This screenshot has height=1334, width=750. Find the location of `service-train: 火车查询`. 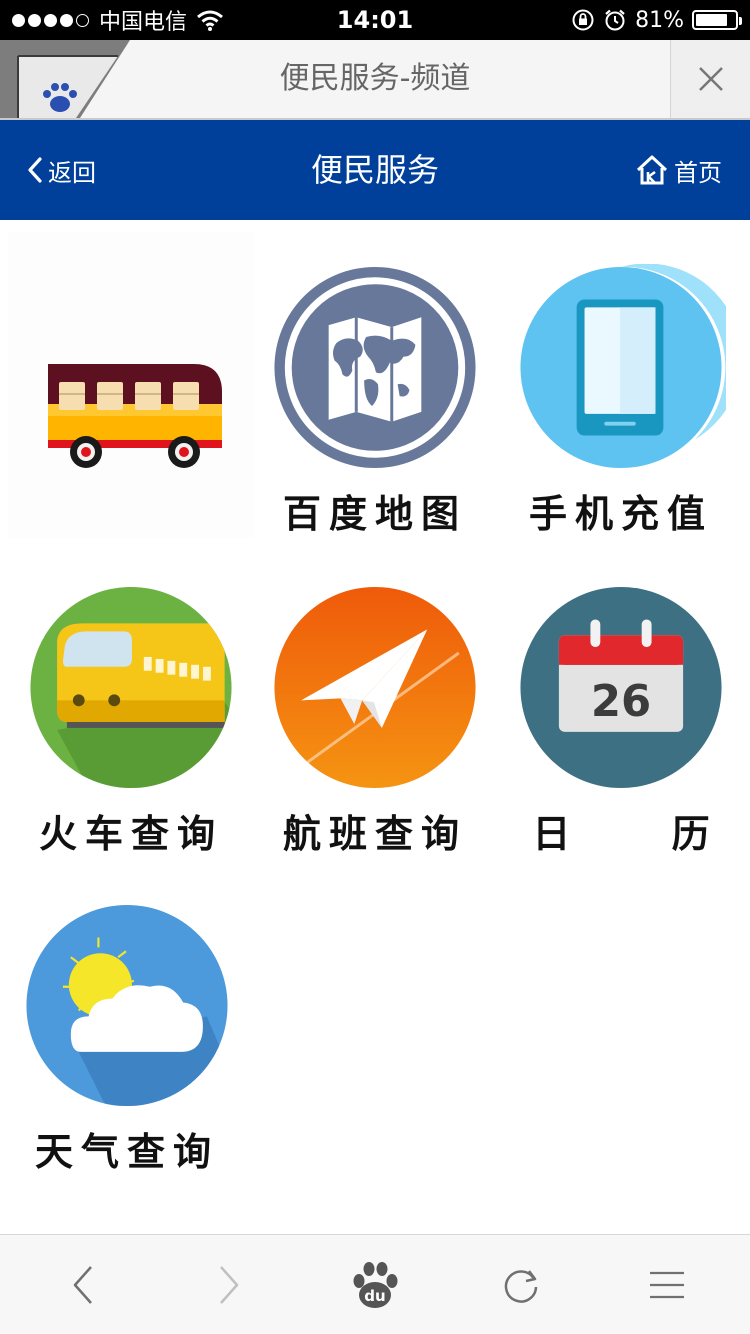

service-train: 火车查询 is located at coordinates (131, 699).